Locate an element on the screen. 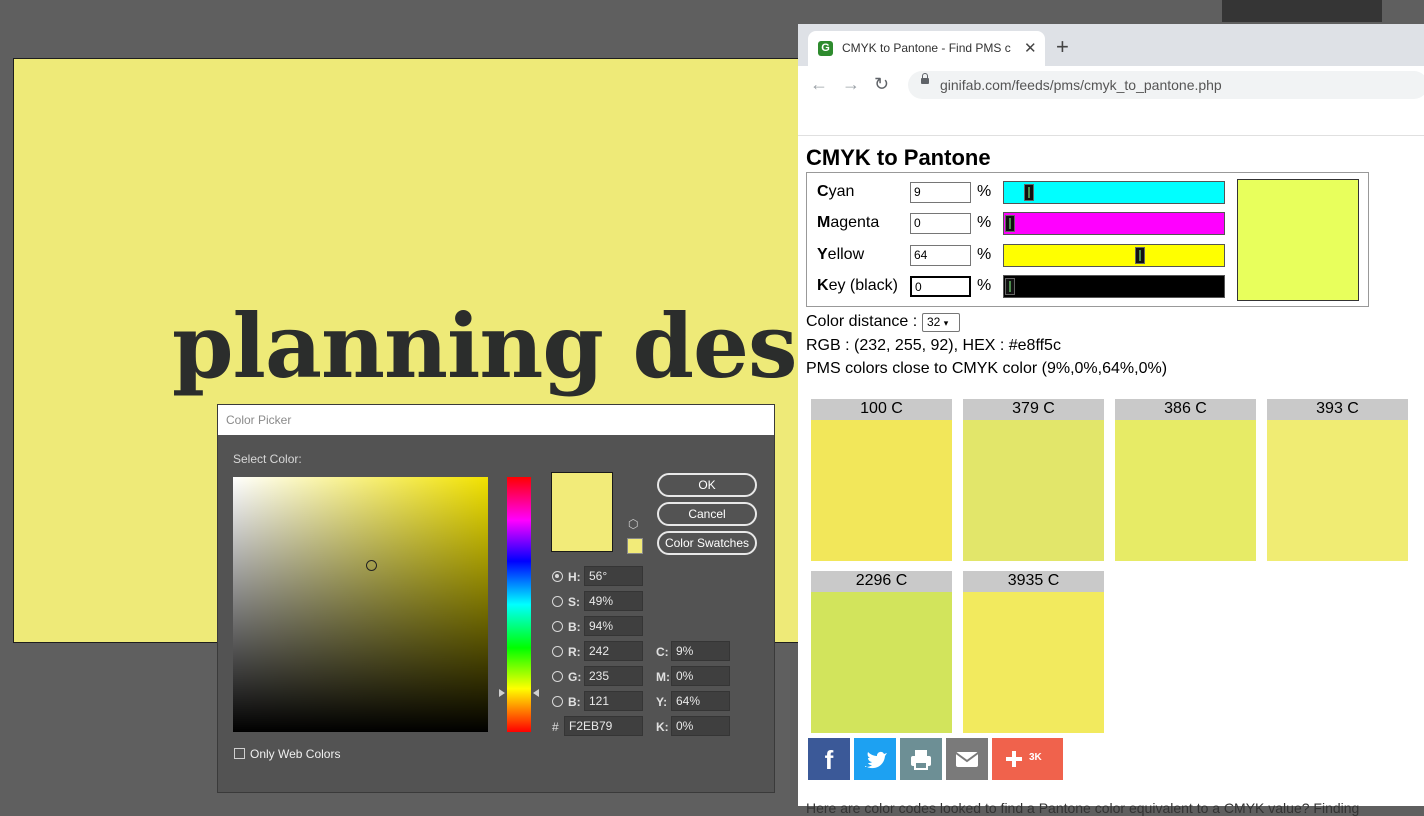 This screenshot has height=816, width=1424. top-panel-strip is located at coordinates (1302, 11).